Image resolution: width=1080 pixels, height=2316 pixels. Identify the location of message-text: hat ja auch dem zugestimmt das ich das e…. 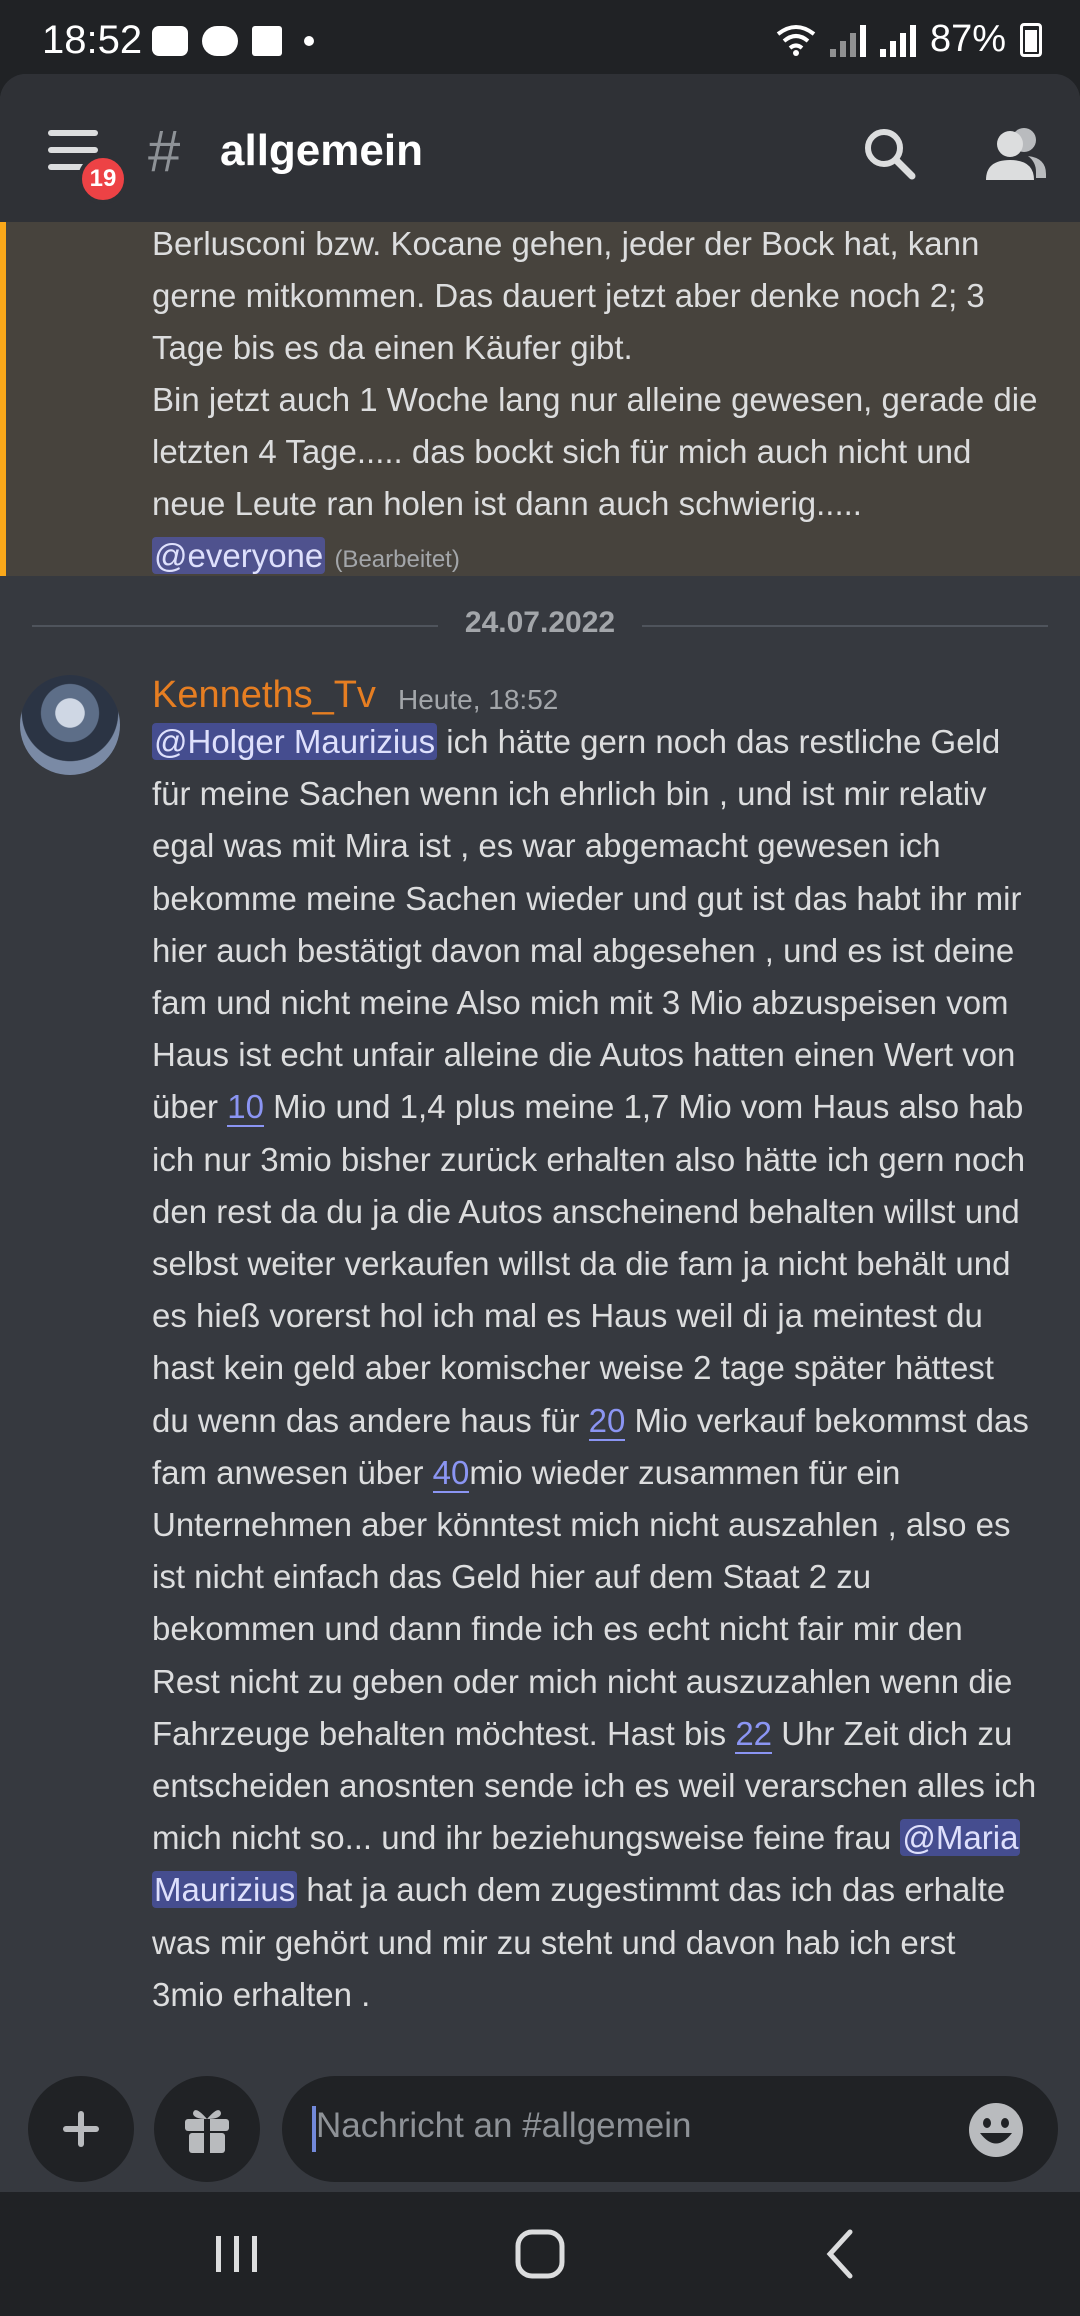
(651, 1890).